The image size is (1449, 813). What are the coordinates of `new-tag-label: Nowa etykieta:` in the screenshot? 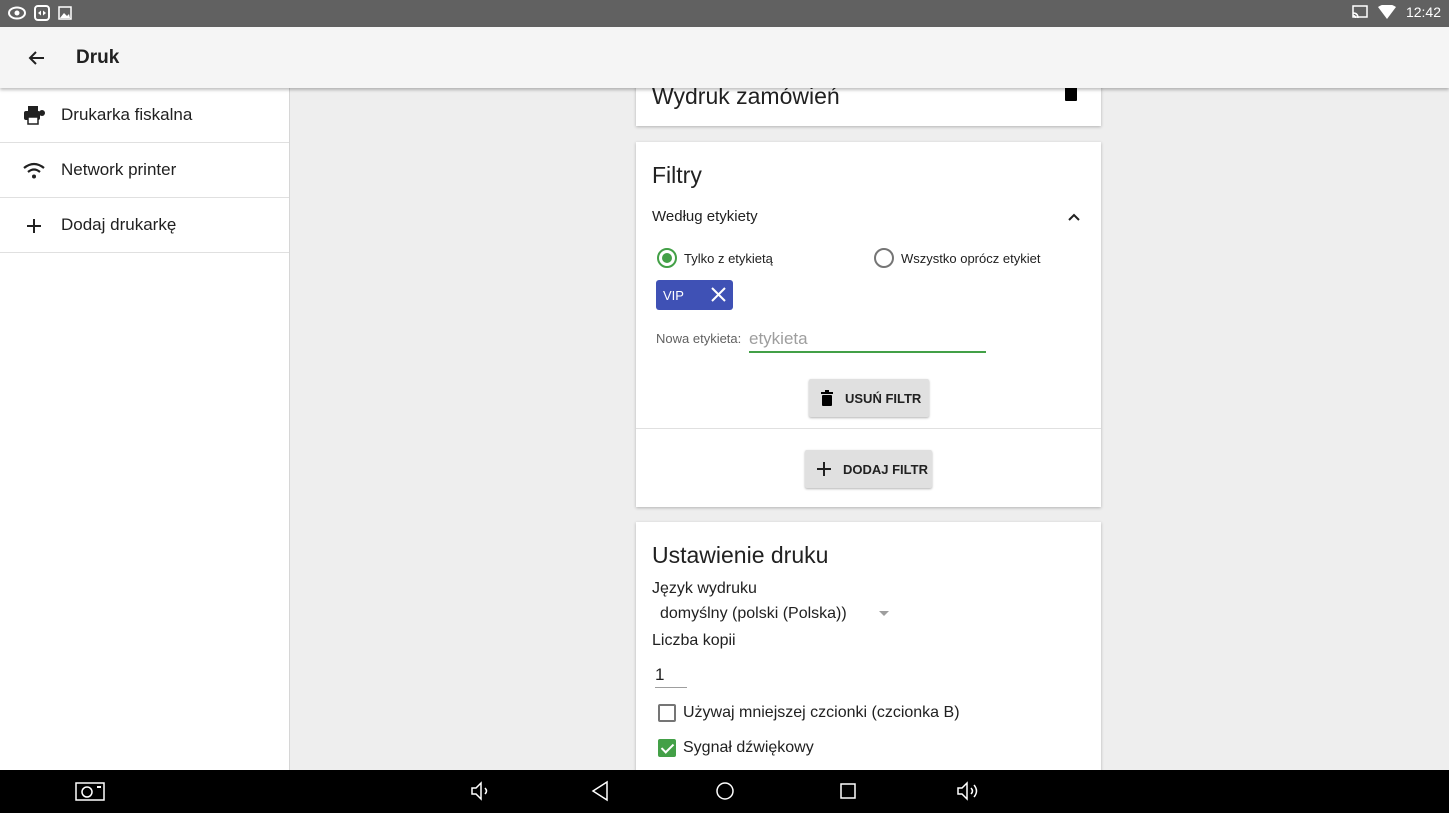 It's located at (699, 338).